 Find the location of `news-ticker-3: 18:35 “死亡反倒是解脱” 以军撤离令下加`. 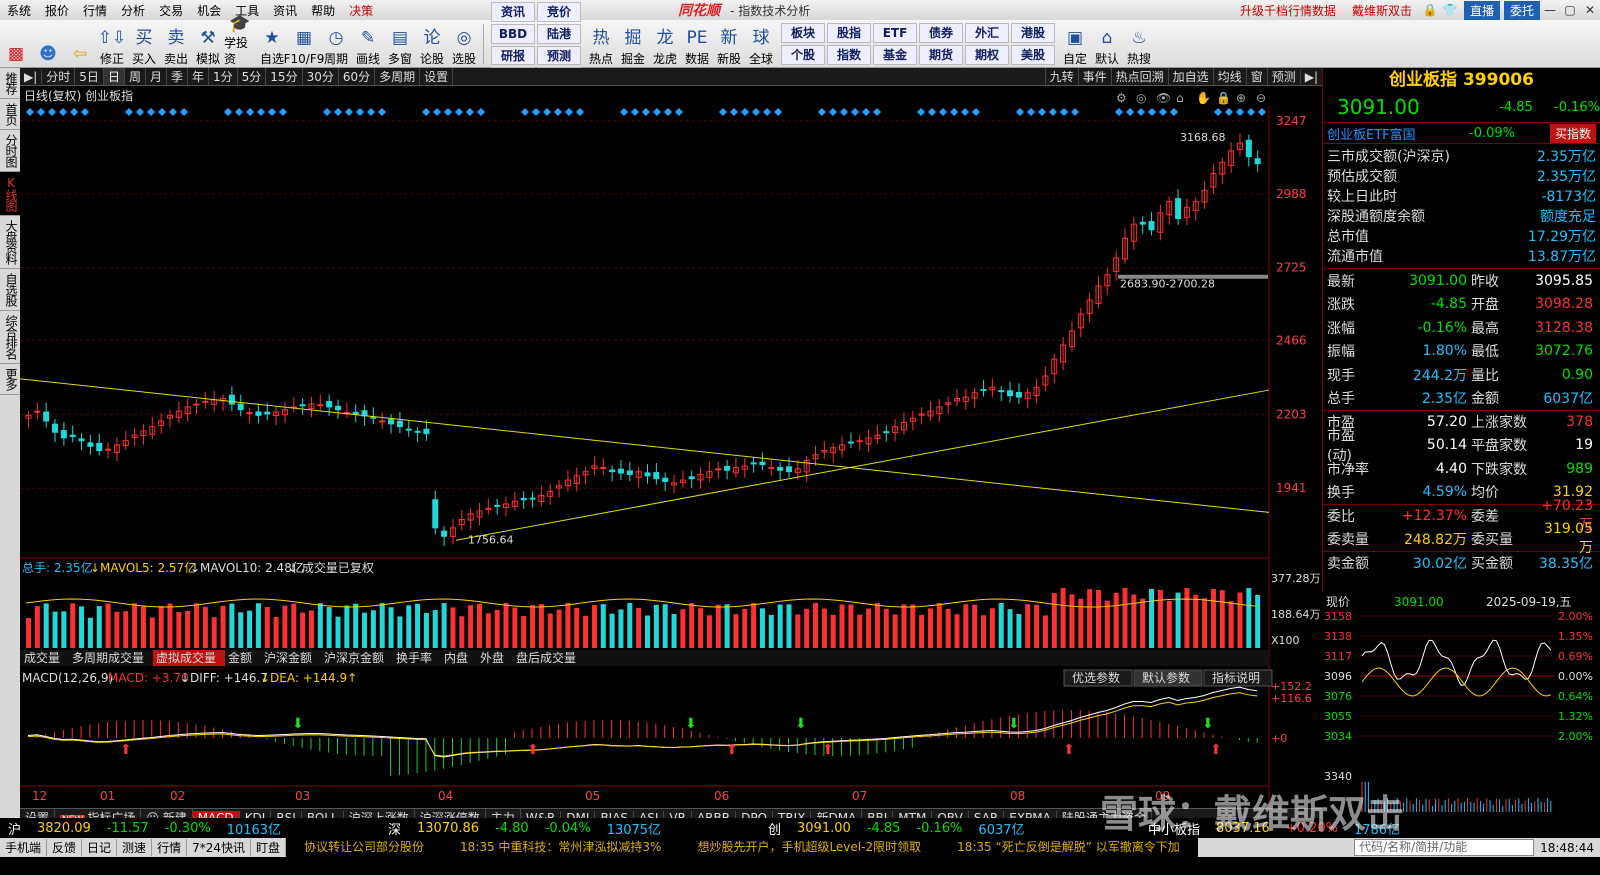

news-ticker-3: 18:35 “死亡反倒是解脱” 以军撤离令下加 is located at coordinates (1068, 847).